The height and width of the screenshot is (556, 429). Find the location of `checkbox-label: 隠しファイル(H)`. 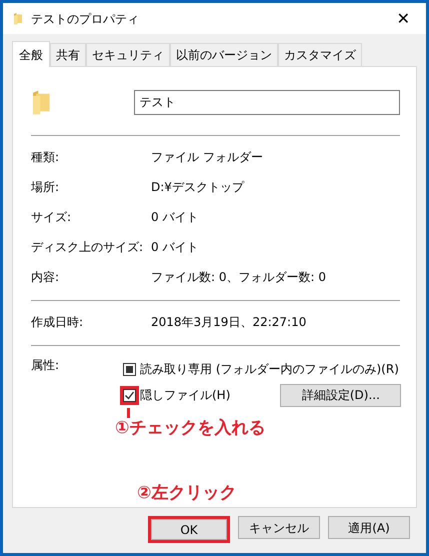

checkbox-label: 隠しファイル(H) is located at coordinates (185, 395).